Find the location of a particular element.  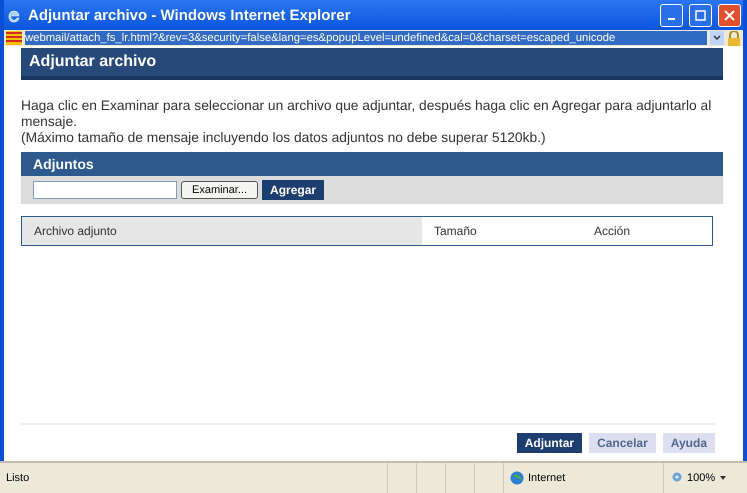

column-header: Acción is located at coordinates (612, 231).